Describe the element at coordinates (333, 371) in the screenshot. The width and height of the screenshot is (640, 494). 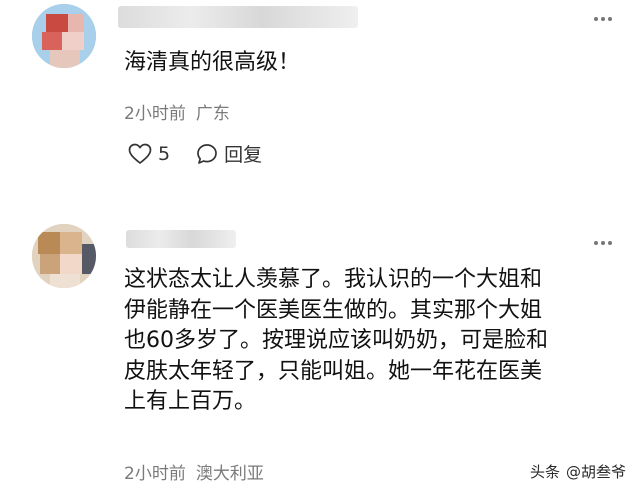
I see `comment-line: 皮肤太年轻了，只能叫姐。她一年花在医美` at that location.